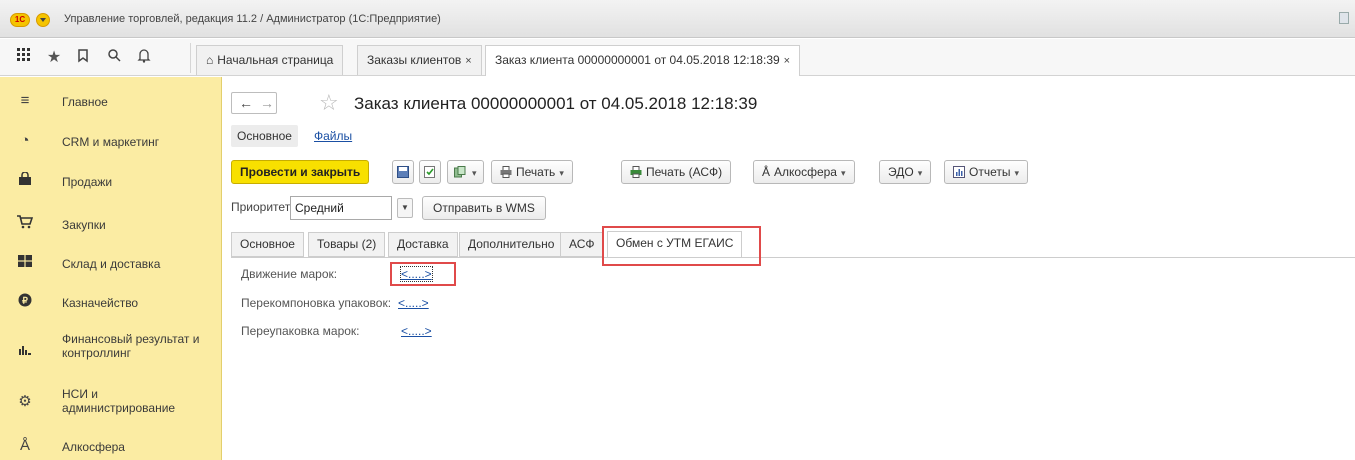  What do you see at coordinates (131, 346) in the screenshot?
I see `sidebar-item-label: Финансовый результат и контроллинг` at bounding box center [131, 346].